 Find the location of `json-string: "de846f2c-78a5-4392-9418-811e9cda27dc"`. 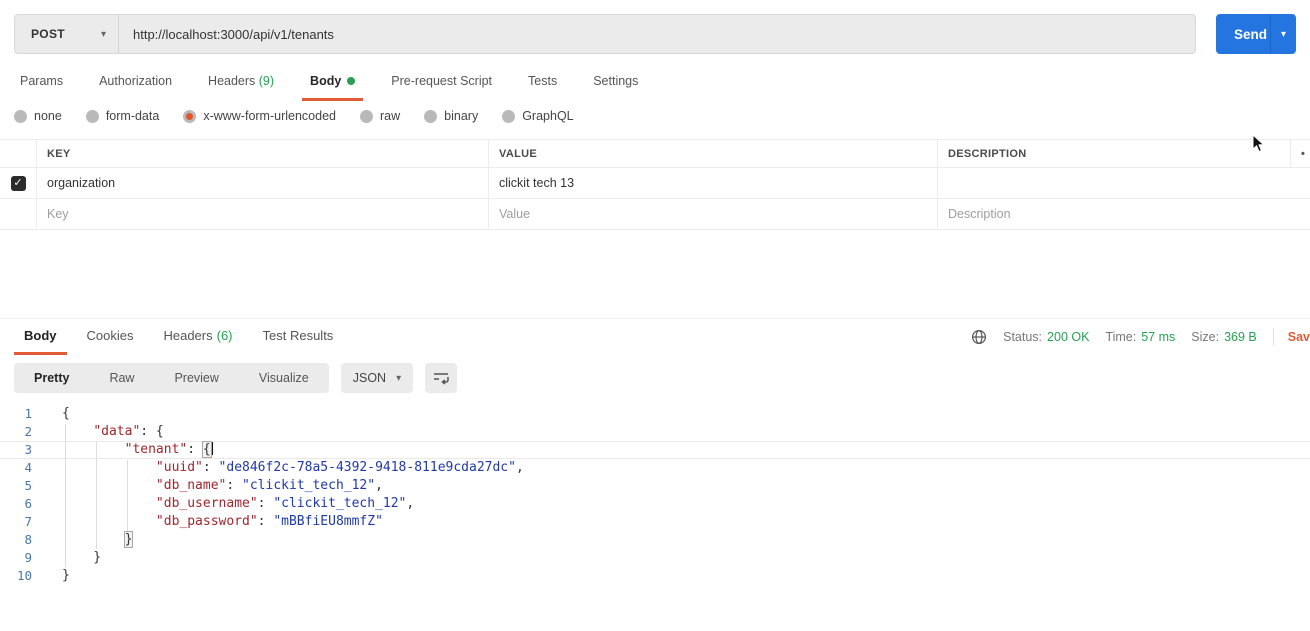

json-string: "de846f2c-78a5-4392-9418-811e9cda27dc" is located at coordinates (367, 467).